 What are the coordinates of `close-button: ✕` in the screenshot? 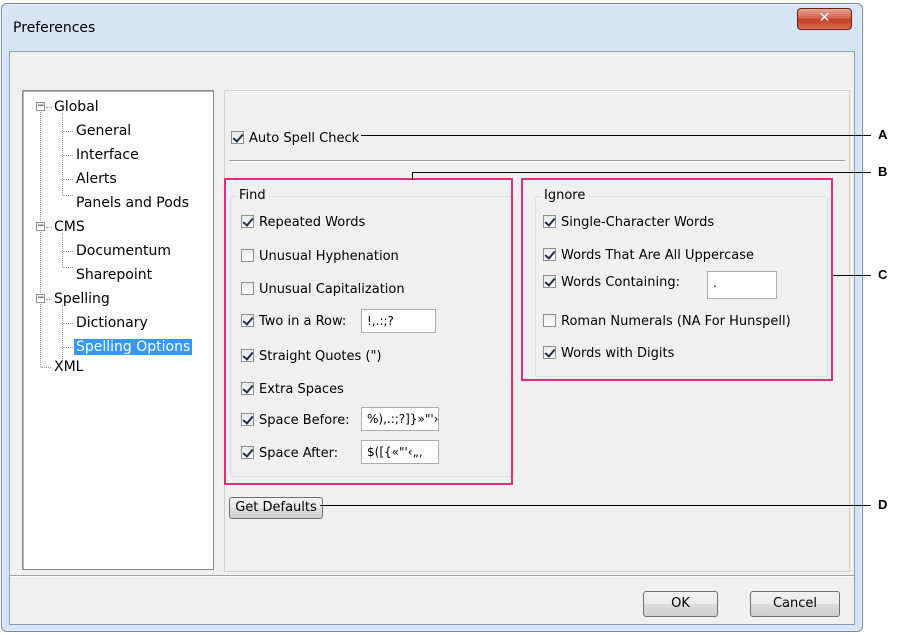 It's located at (824, 19).